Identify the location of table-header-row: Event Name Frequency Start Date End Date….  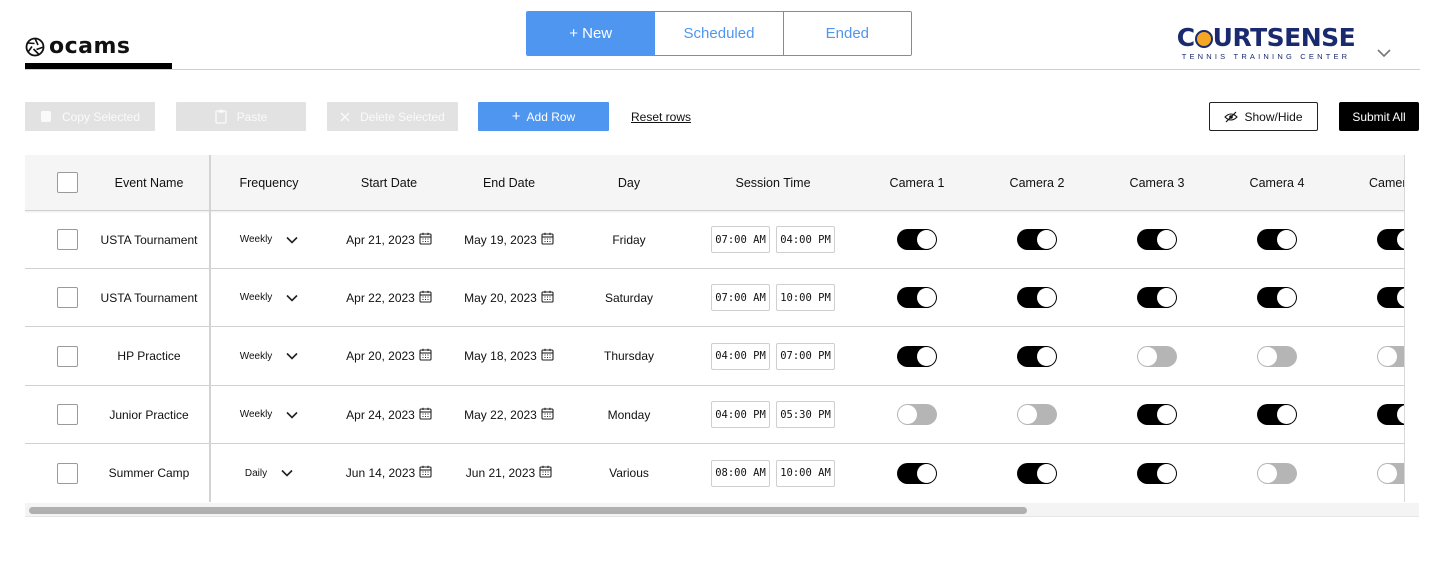
(715, 183).